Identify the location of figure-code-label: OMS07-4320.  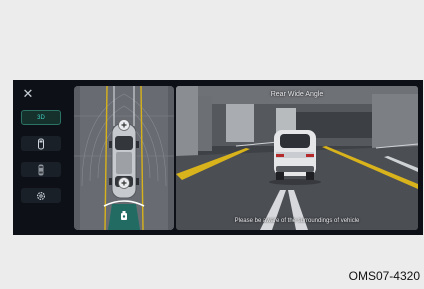
(384, 276).